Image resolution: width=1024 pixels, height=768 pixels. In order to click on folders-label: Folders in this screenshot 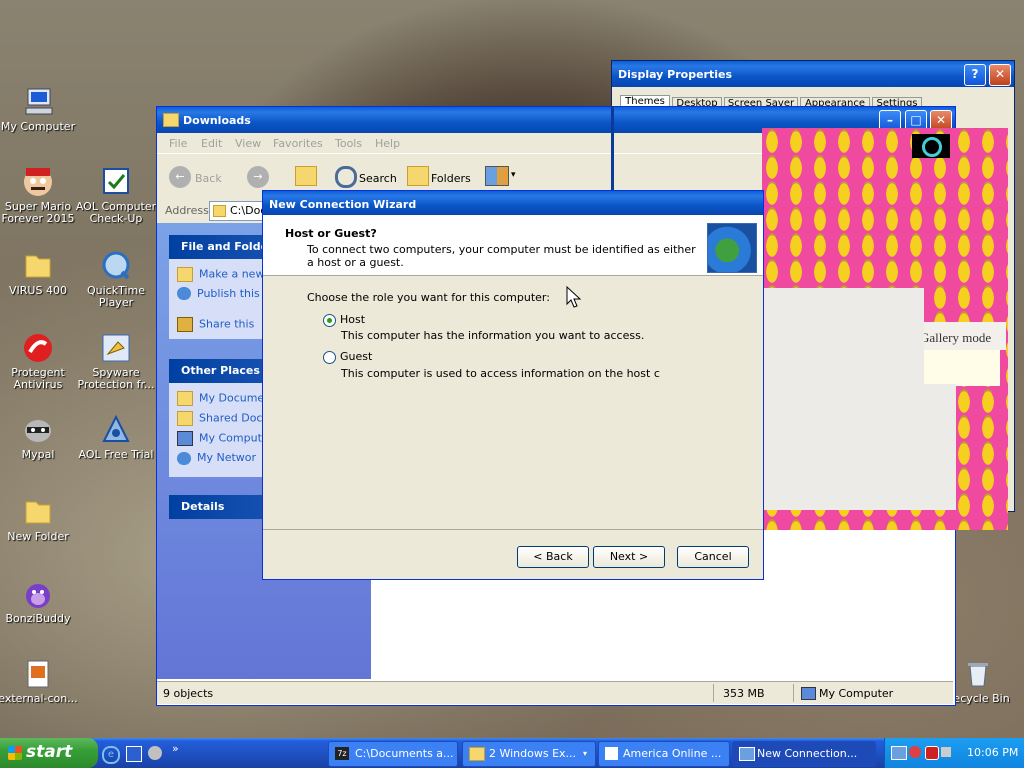, I will do `click(451, 178)`.